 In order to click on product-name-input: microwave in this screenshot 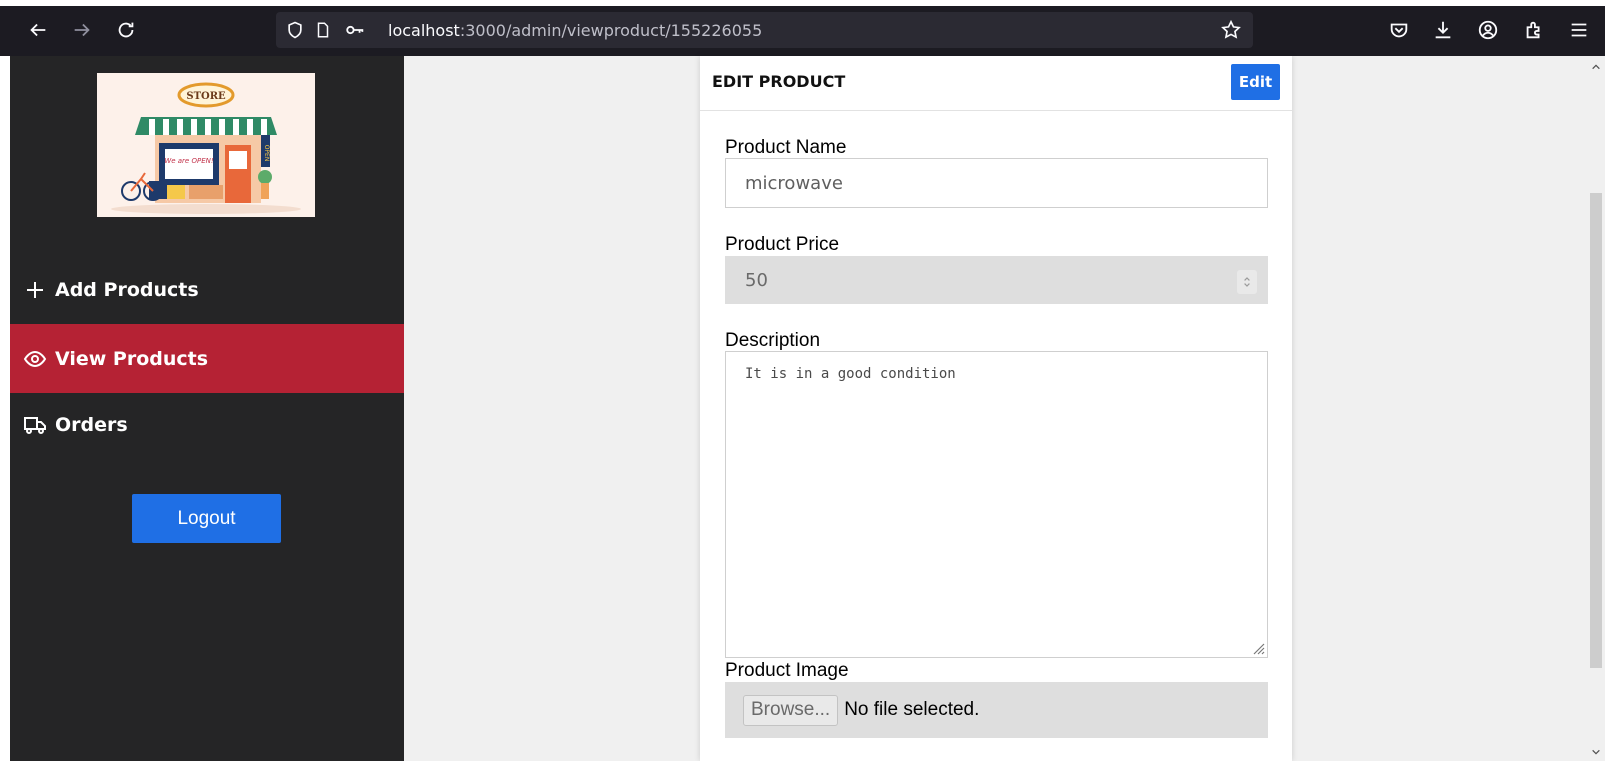, I will do `click(996, 183)`.